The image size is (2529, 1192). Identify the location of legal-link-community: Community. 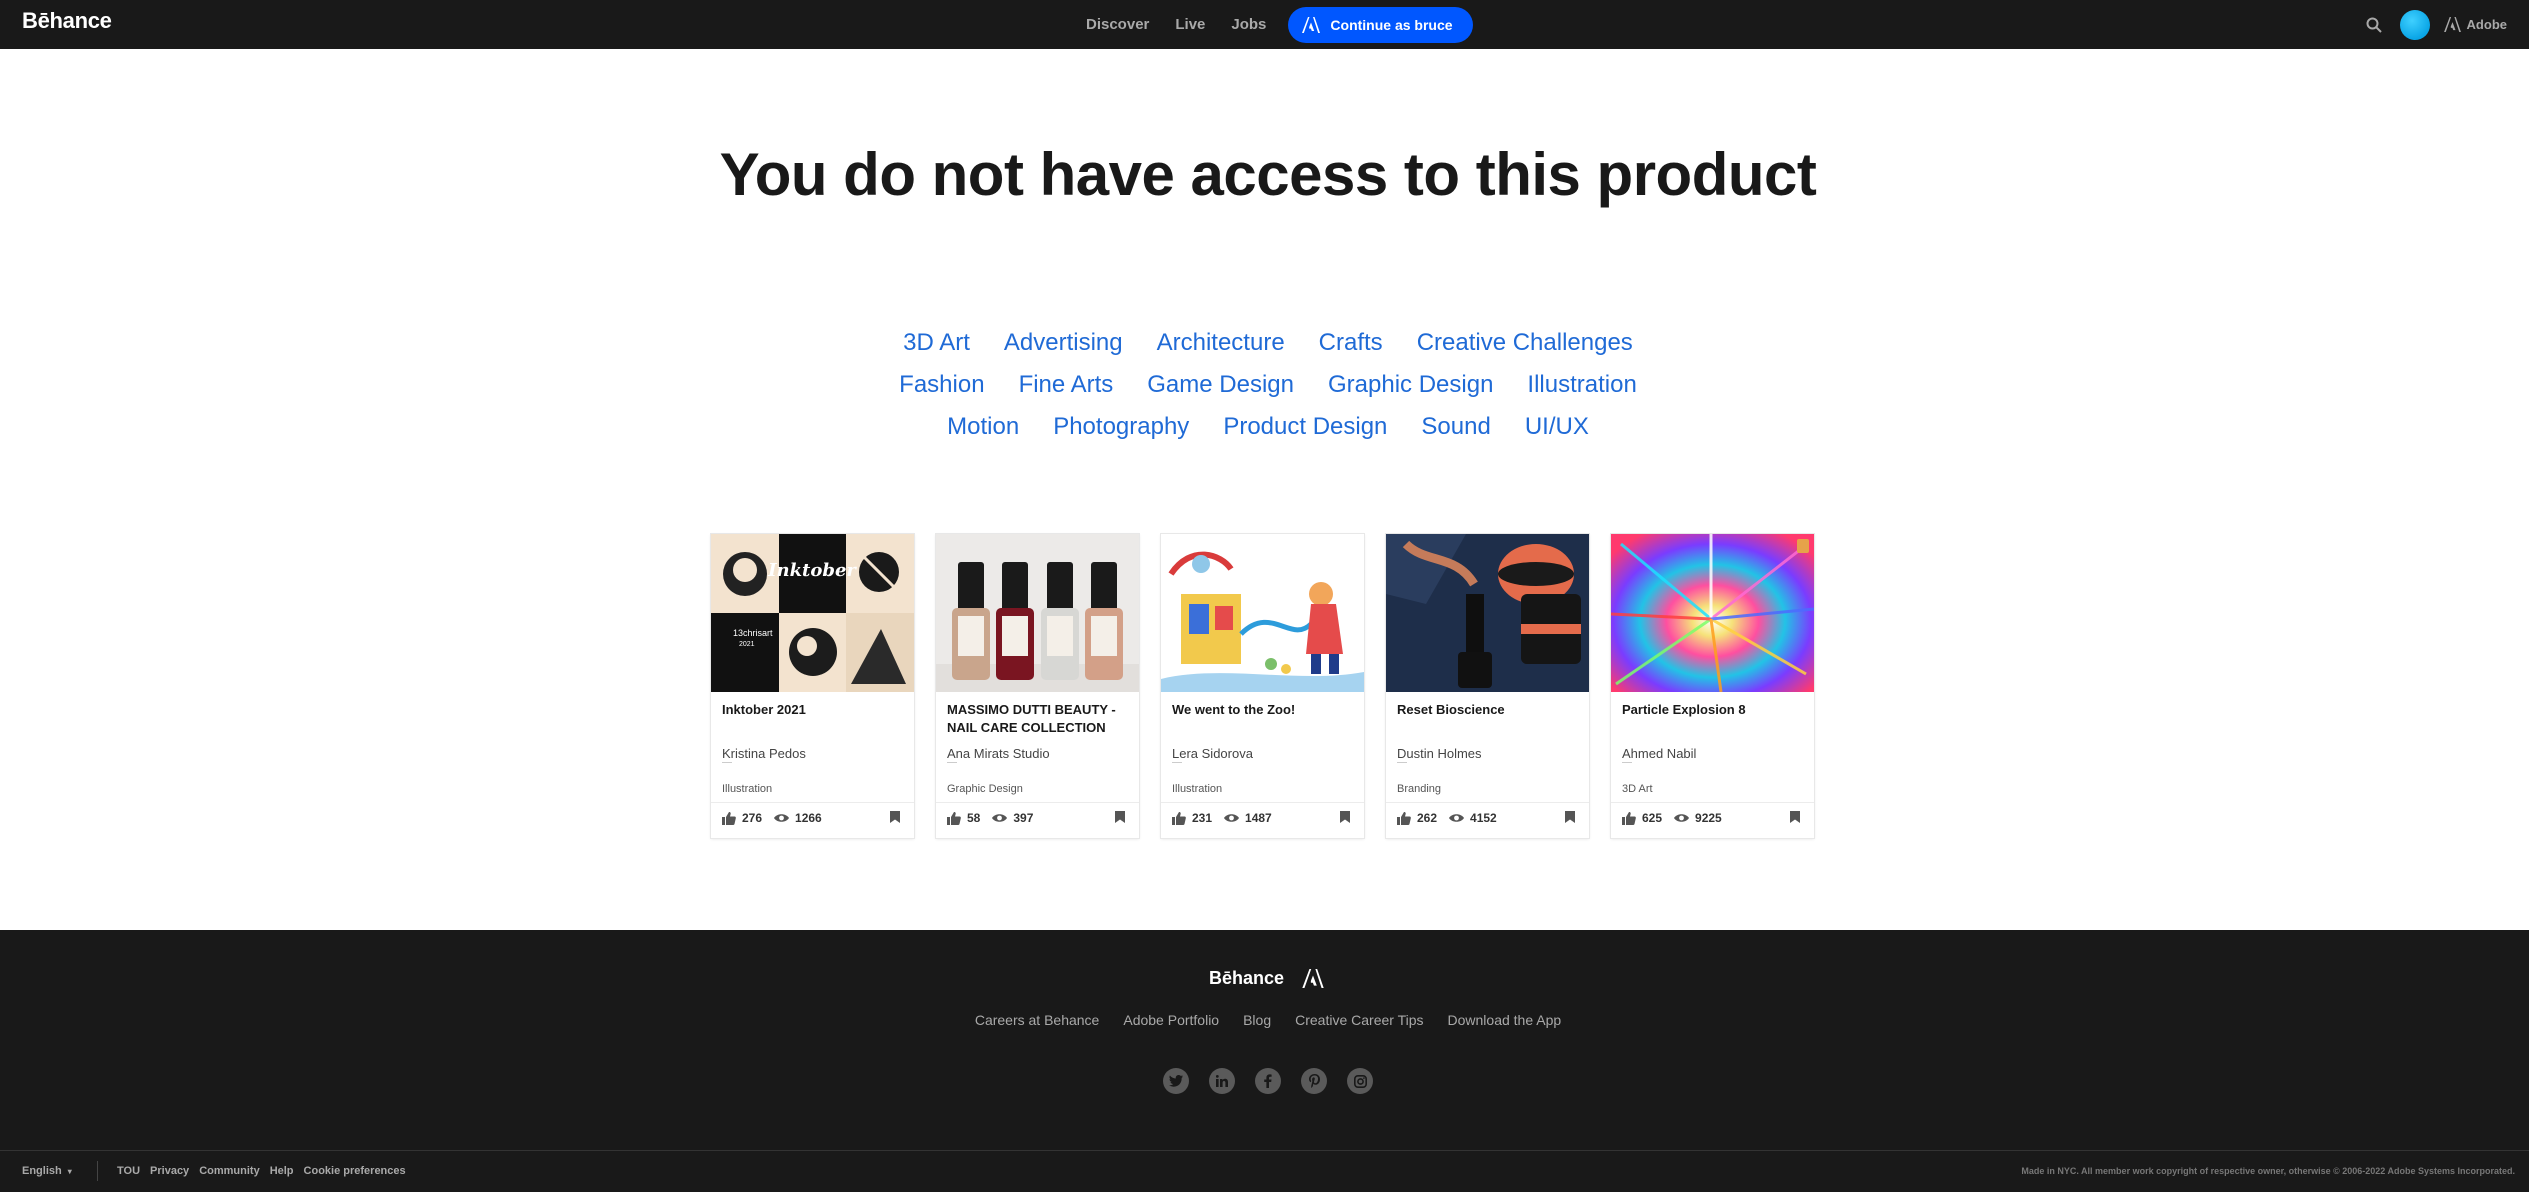
(229, 1171).